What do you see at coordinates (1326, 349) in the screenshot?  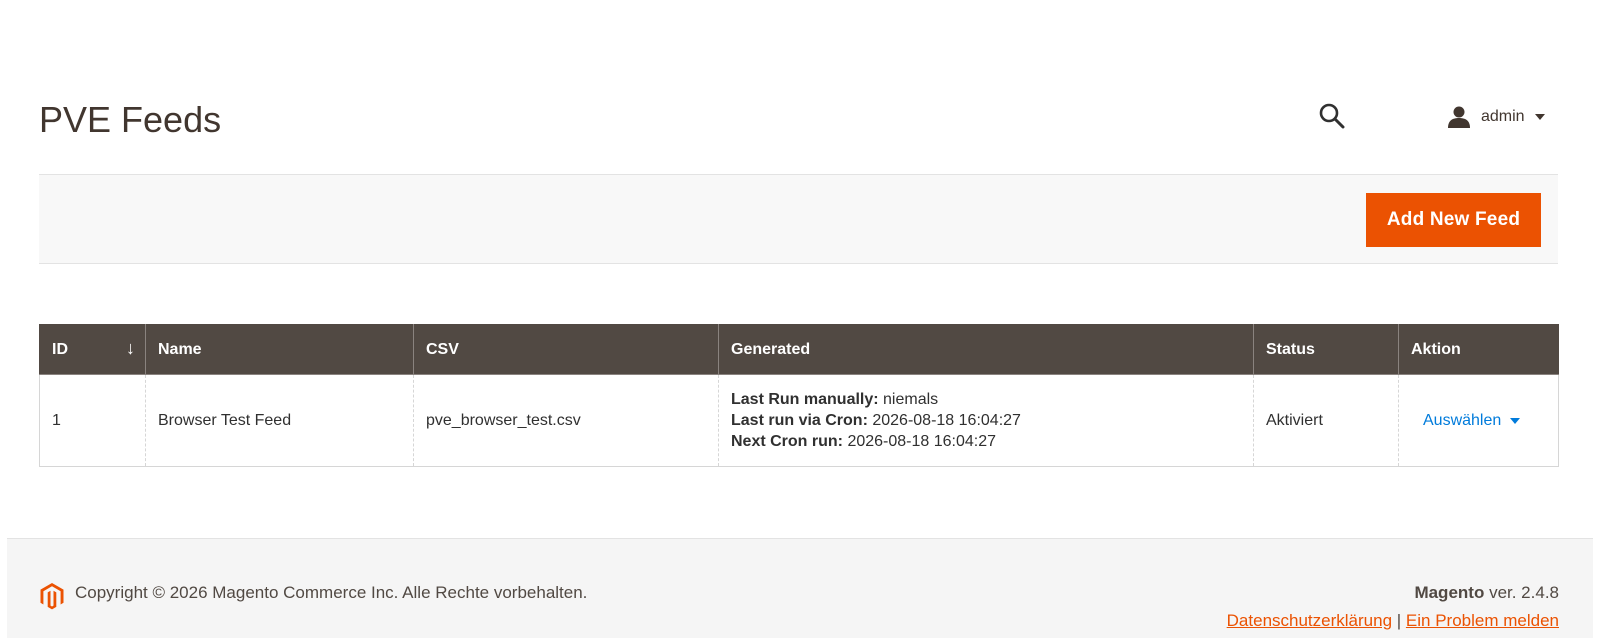 I see `column-header-status: Status` at bounding box center [1326, 349].